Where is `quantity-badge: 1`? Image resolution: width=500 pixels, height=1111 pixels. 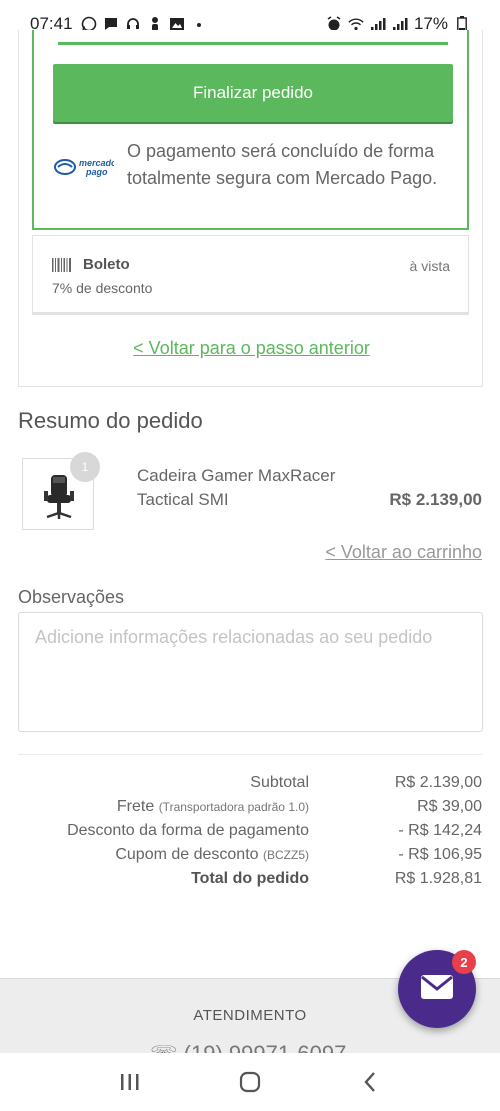 quantity-badge: 1 is located at coordinates (85, 467).